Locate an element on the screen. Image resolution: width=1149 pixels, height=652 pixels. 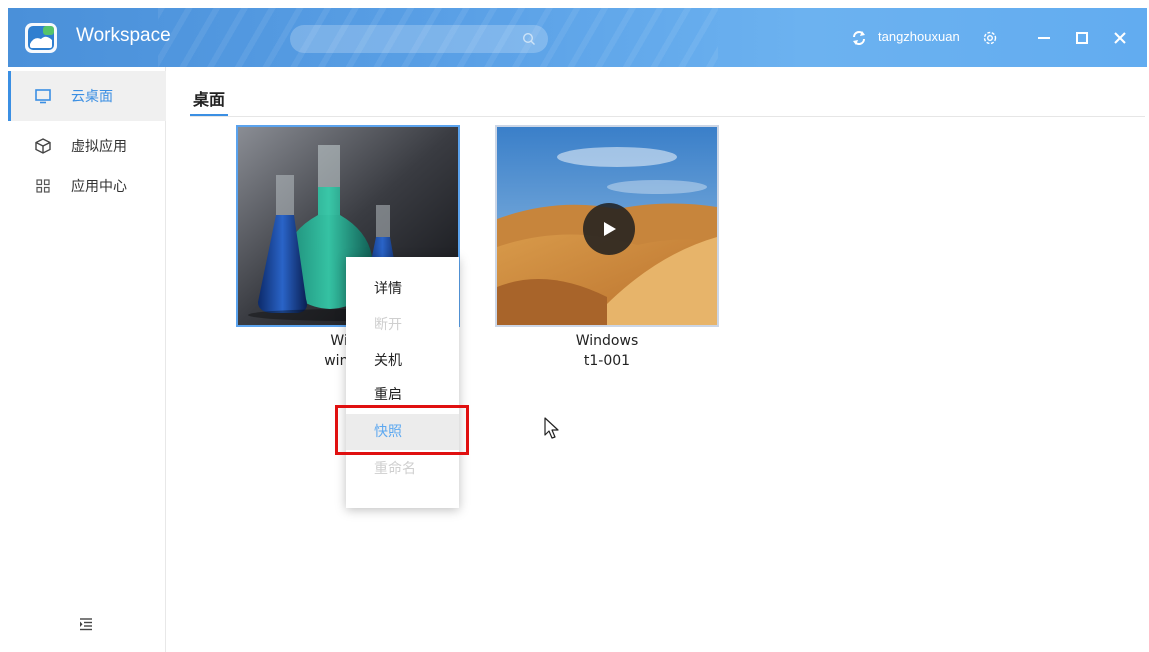
sidebar-item-label: 云桌面 is located at coordinates (92, 97).